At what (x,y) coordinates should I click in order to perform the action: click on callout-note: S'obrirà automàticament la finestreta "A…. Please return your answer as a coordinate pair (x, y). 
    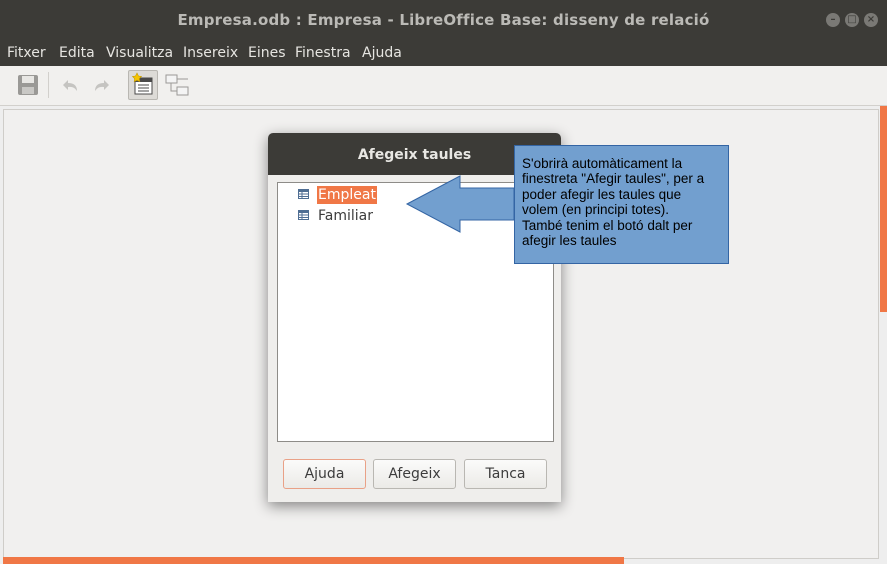
    Looking at the image, I should click on (621, 204).